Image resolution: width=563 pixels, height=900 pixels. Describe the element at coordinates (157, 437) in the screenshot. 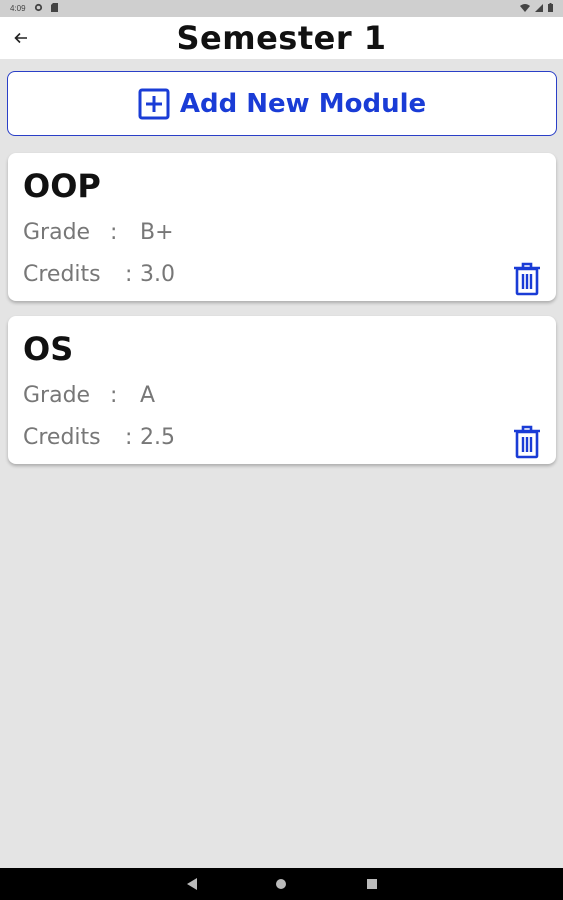

I see `credits-value: 2.5` at that location.